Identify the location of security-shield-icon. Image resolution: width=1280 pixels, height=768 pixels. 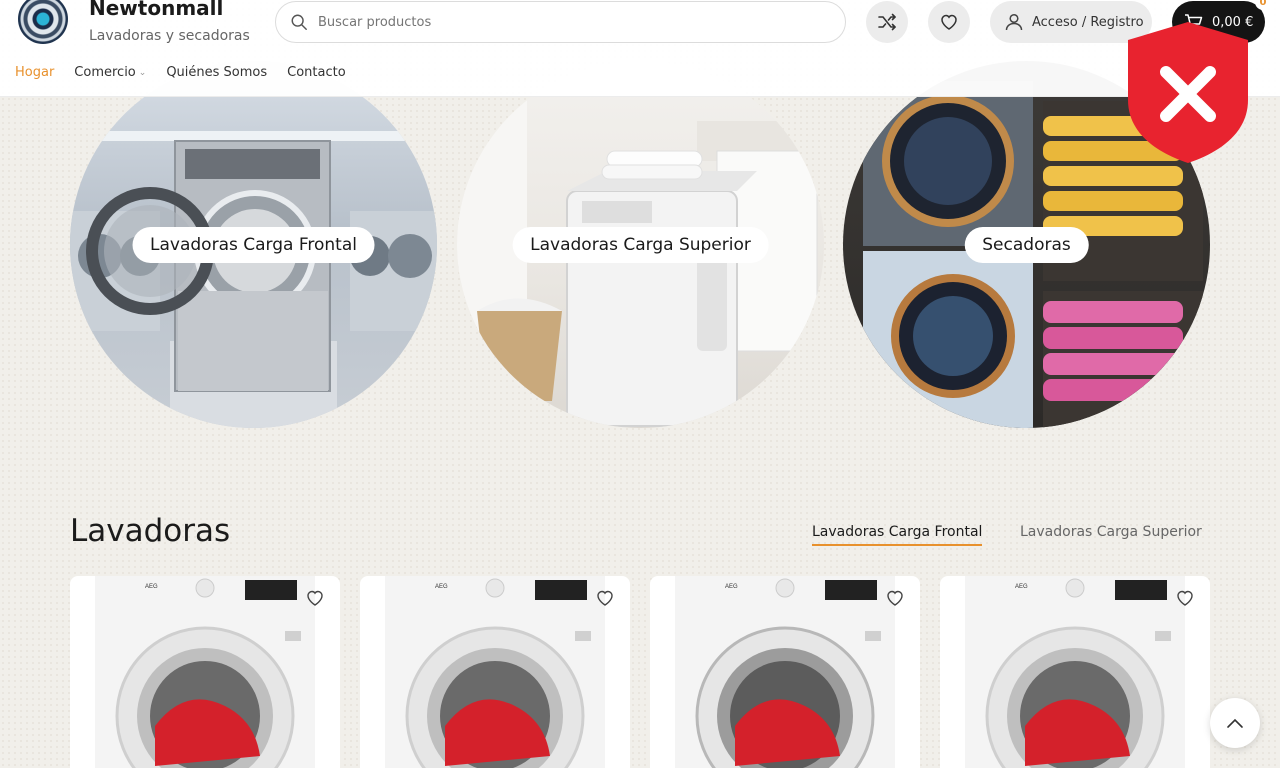
(1188, 92).